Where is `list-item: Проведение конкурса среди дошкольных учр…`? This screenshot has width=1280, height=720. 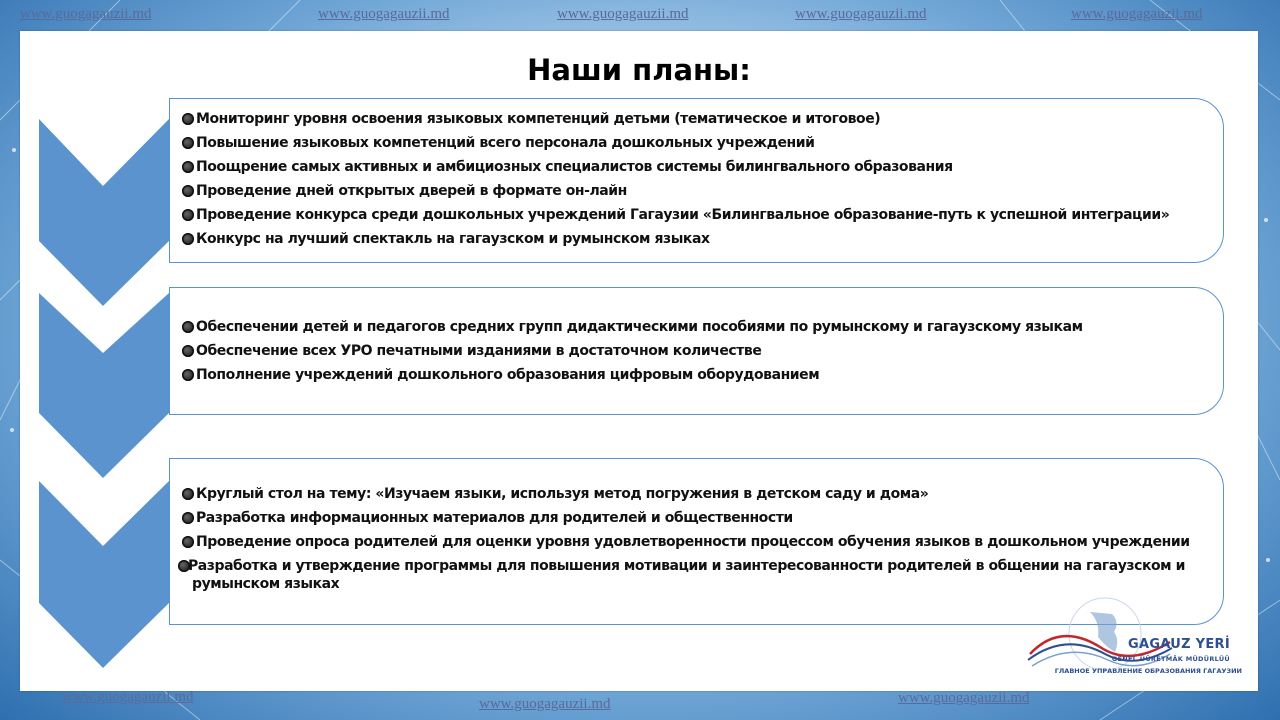
list-item: Проведение конкурса среди дошкольных учр… is located at coordinates (696, 215).